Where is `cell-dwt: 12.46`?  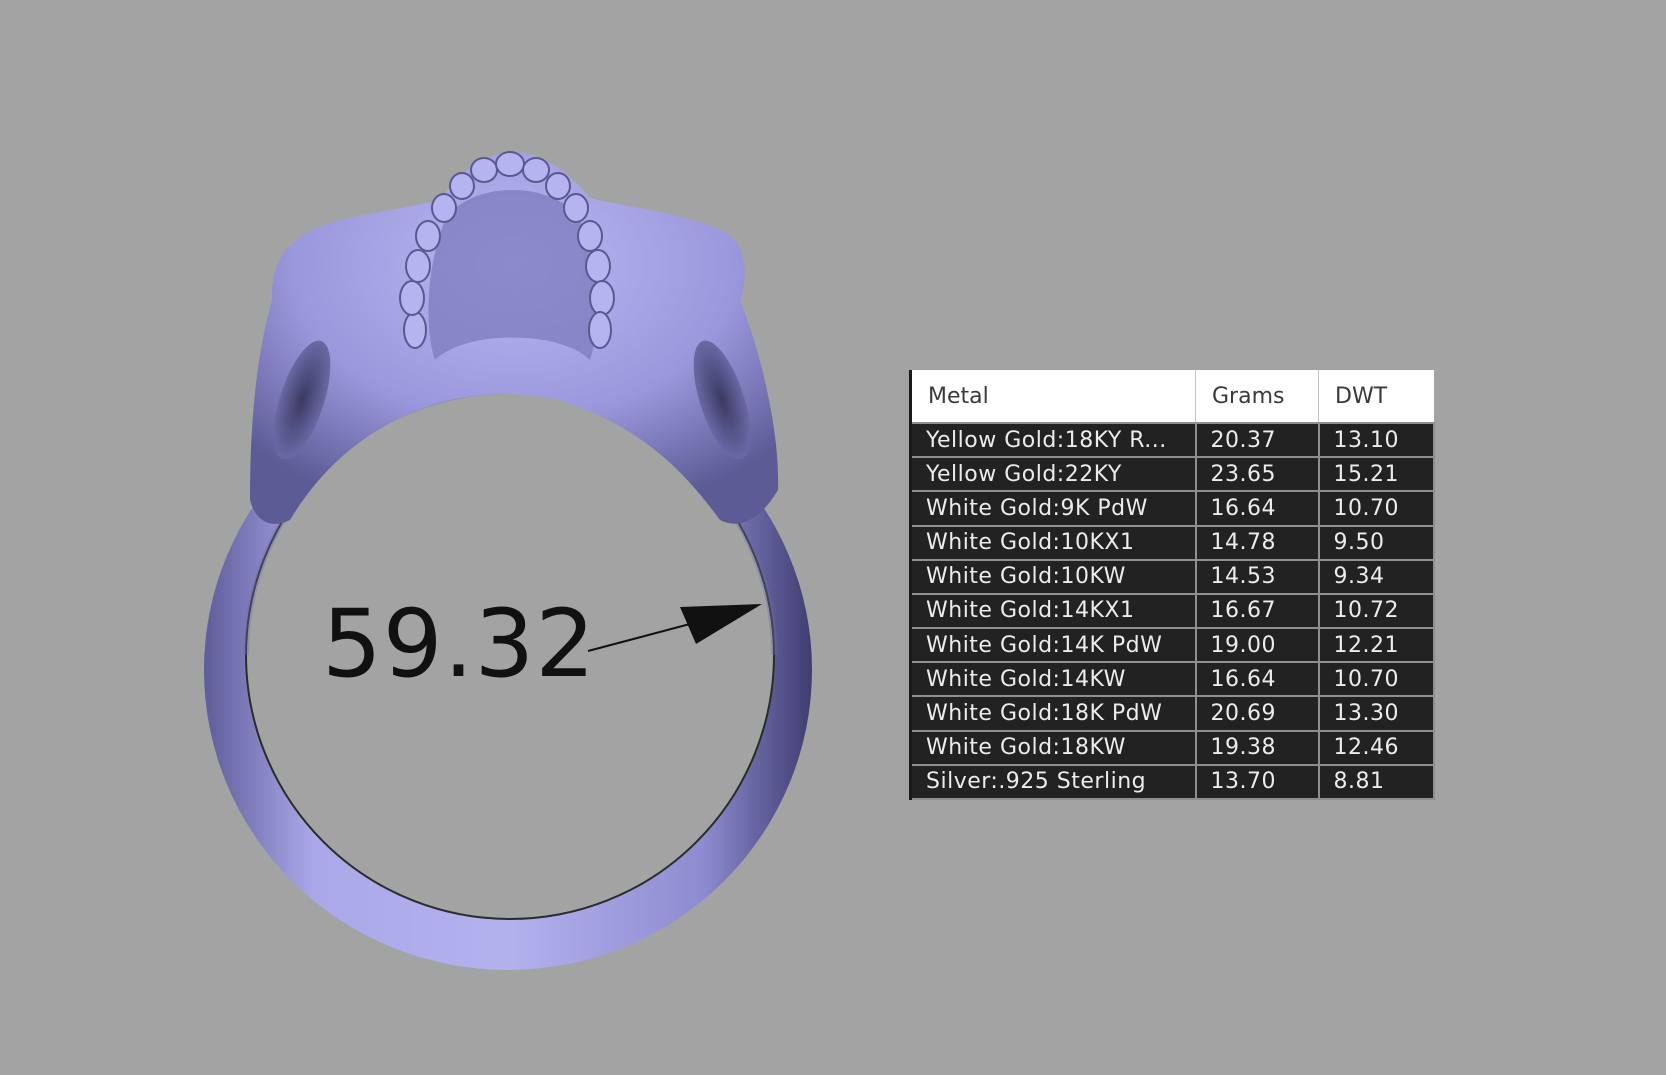 cell-dwt: 12.46 is located at coordinates (1376, 747).